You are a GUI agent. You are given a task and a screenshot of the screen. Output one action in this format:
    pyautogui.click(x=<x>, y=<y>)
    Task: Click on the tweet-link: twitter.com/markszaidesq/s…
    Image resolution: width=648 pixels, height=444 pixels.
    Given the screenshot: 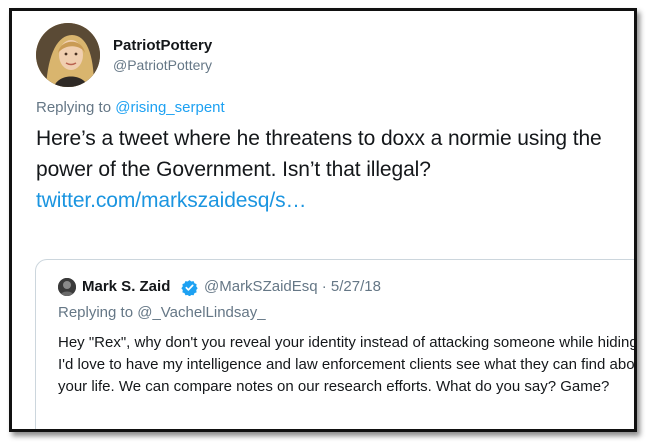 What is the action you would take?
    pyautogui.click(x=171, y=200)
    